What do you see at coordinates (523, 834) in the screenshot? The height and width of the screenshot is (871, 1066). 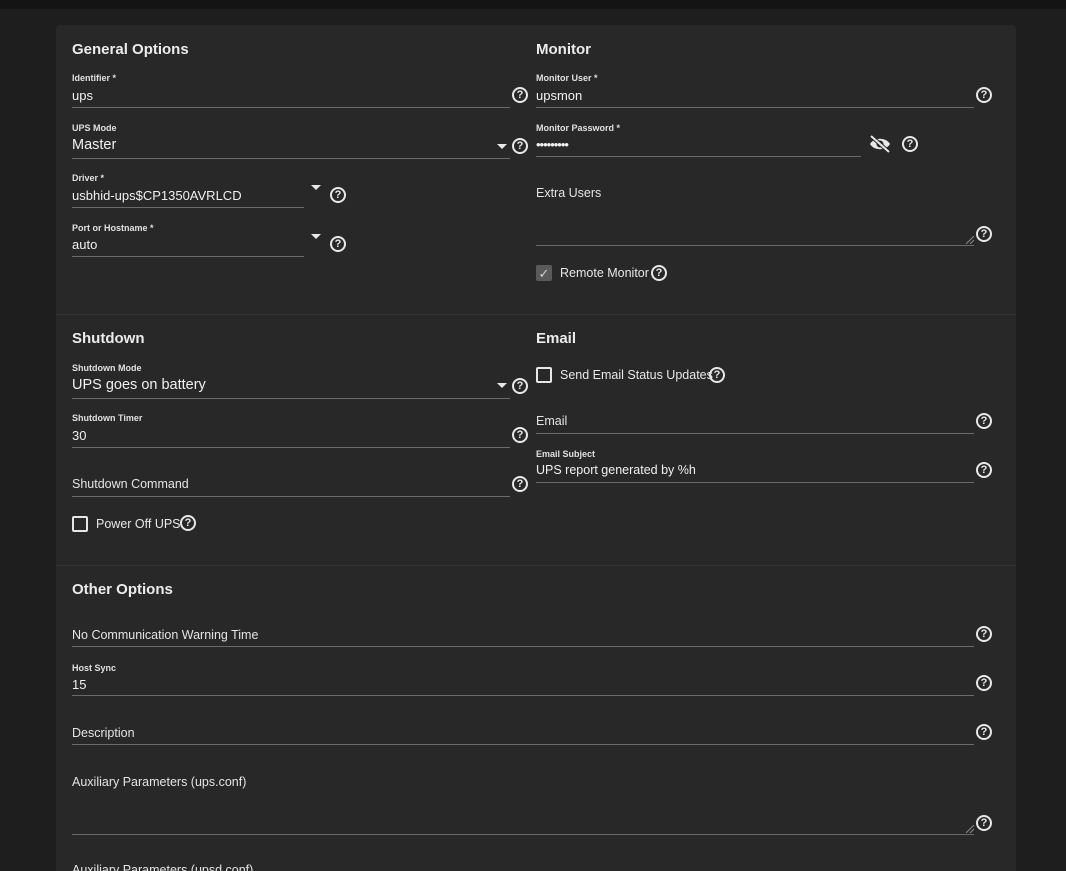 I see `aux-ups-underline` at bounding box center [523, 834].